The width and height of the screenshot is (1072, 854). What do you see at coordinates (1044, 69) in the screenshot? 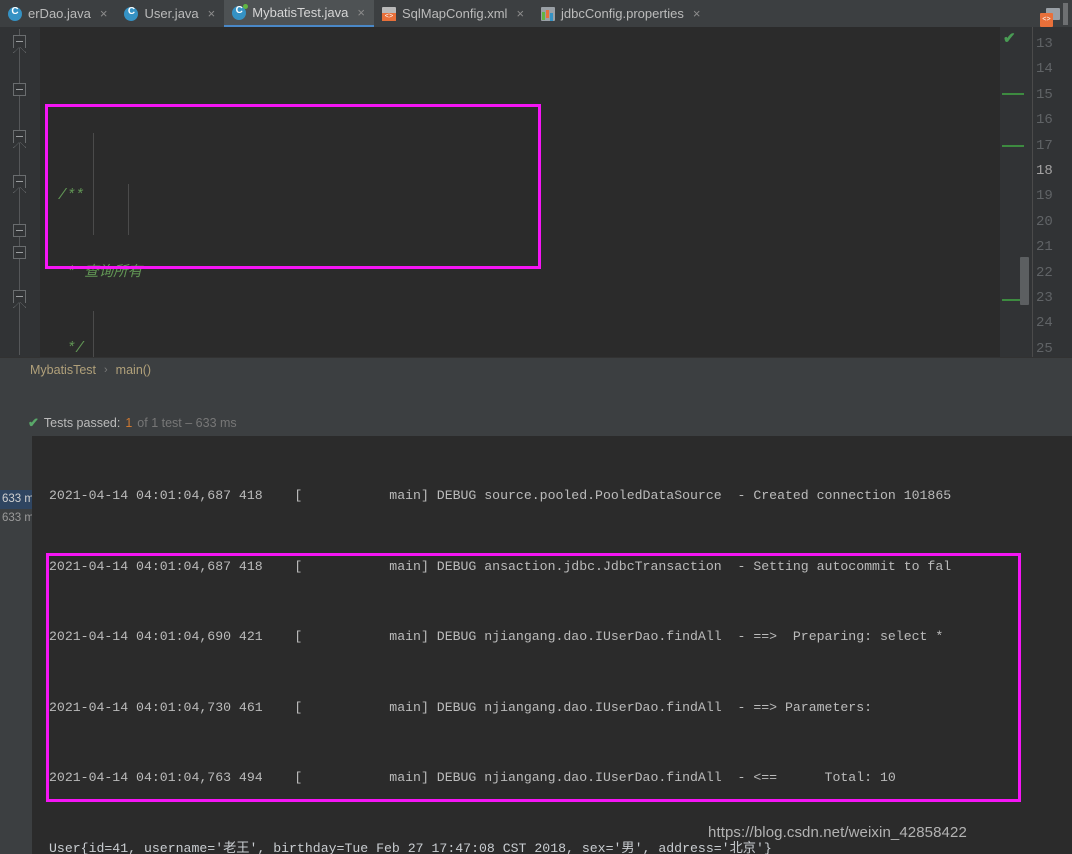
I see `line-number: 14` at bounding box center [1044, 69].